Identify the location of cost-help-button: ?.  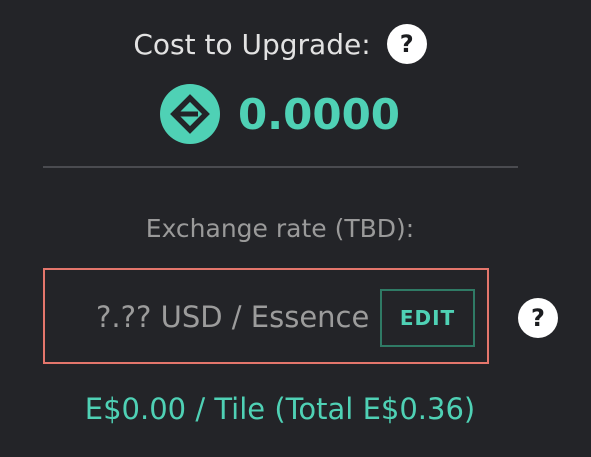
(406, 44).